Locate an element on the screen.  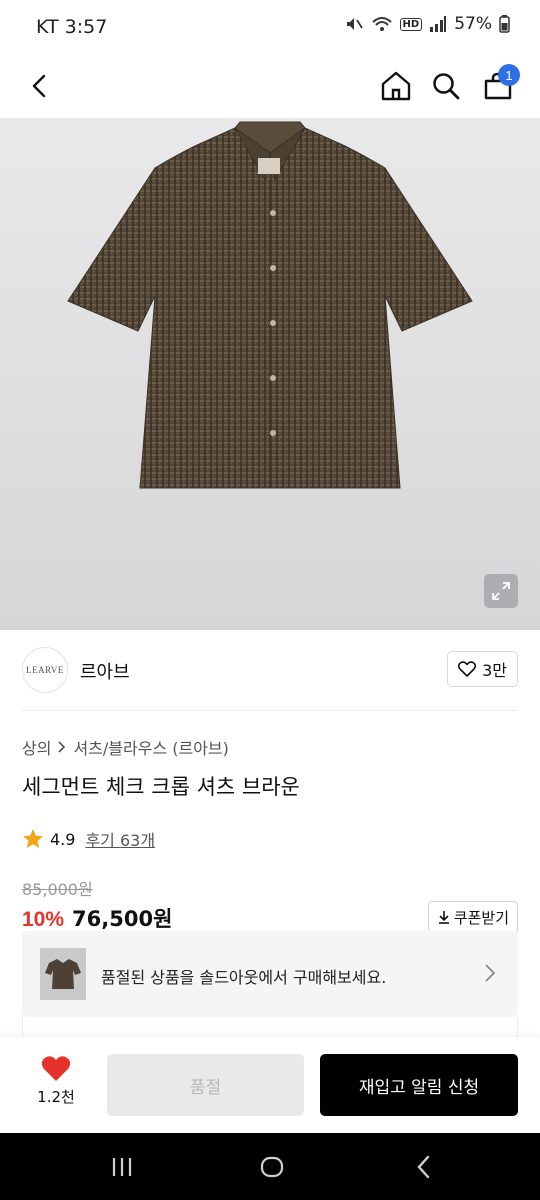
cart-button: 1 is located at coordinates (498, 86).